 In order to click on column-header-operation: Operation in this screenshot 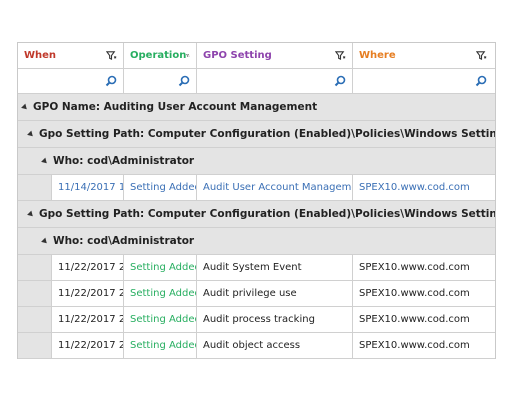, I will do `click(160, 55)`.